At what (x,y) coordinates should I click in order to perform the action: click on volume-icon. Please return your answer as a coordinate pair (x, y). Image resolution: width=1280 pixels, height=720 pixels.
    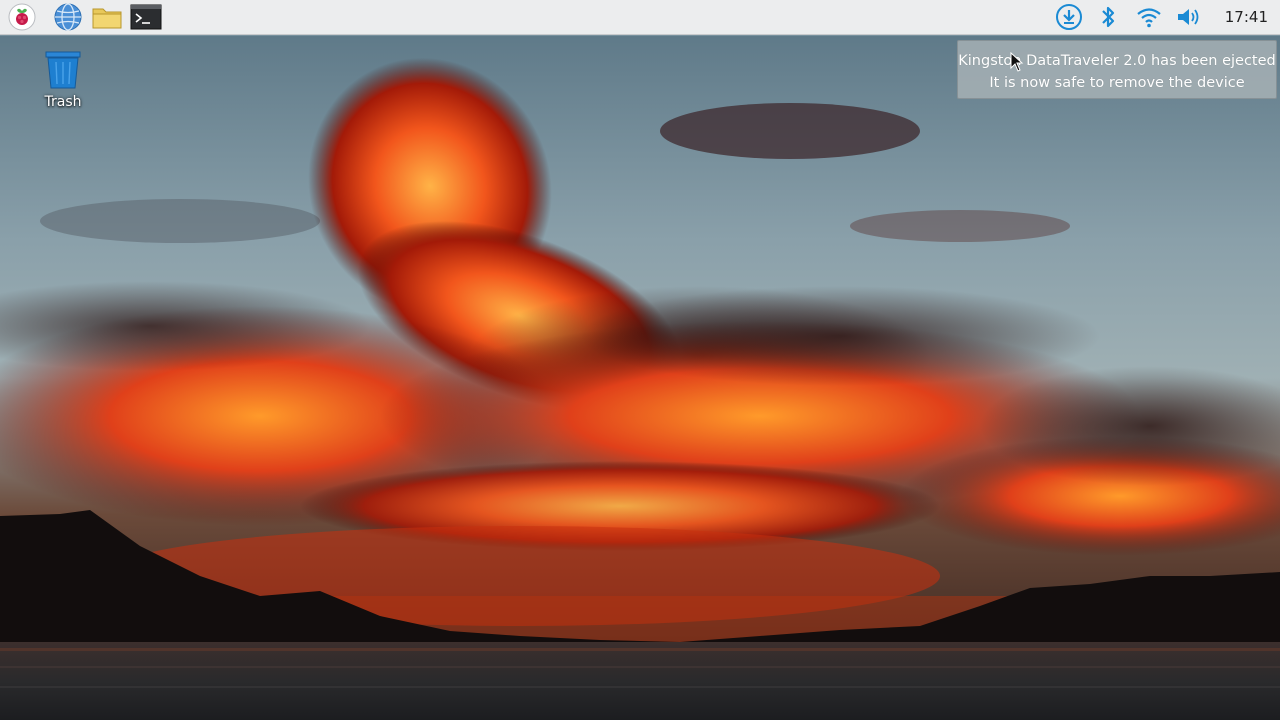
    Looking at the image, I should click on (1188, 17).